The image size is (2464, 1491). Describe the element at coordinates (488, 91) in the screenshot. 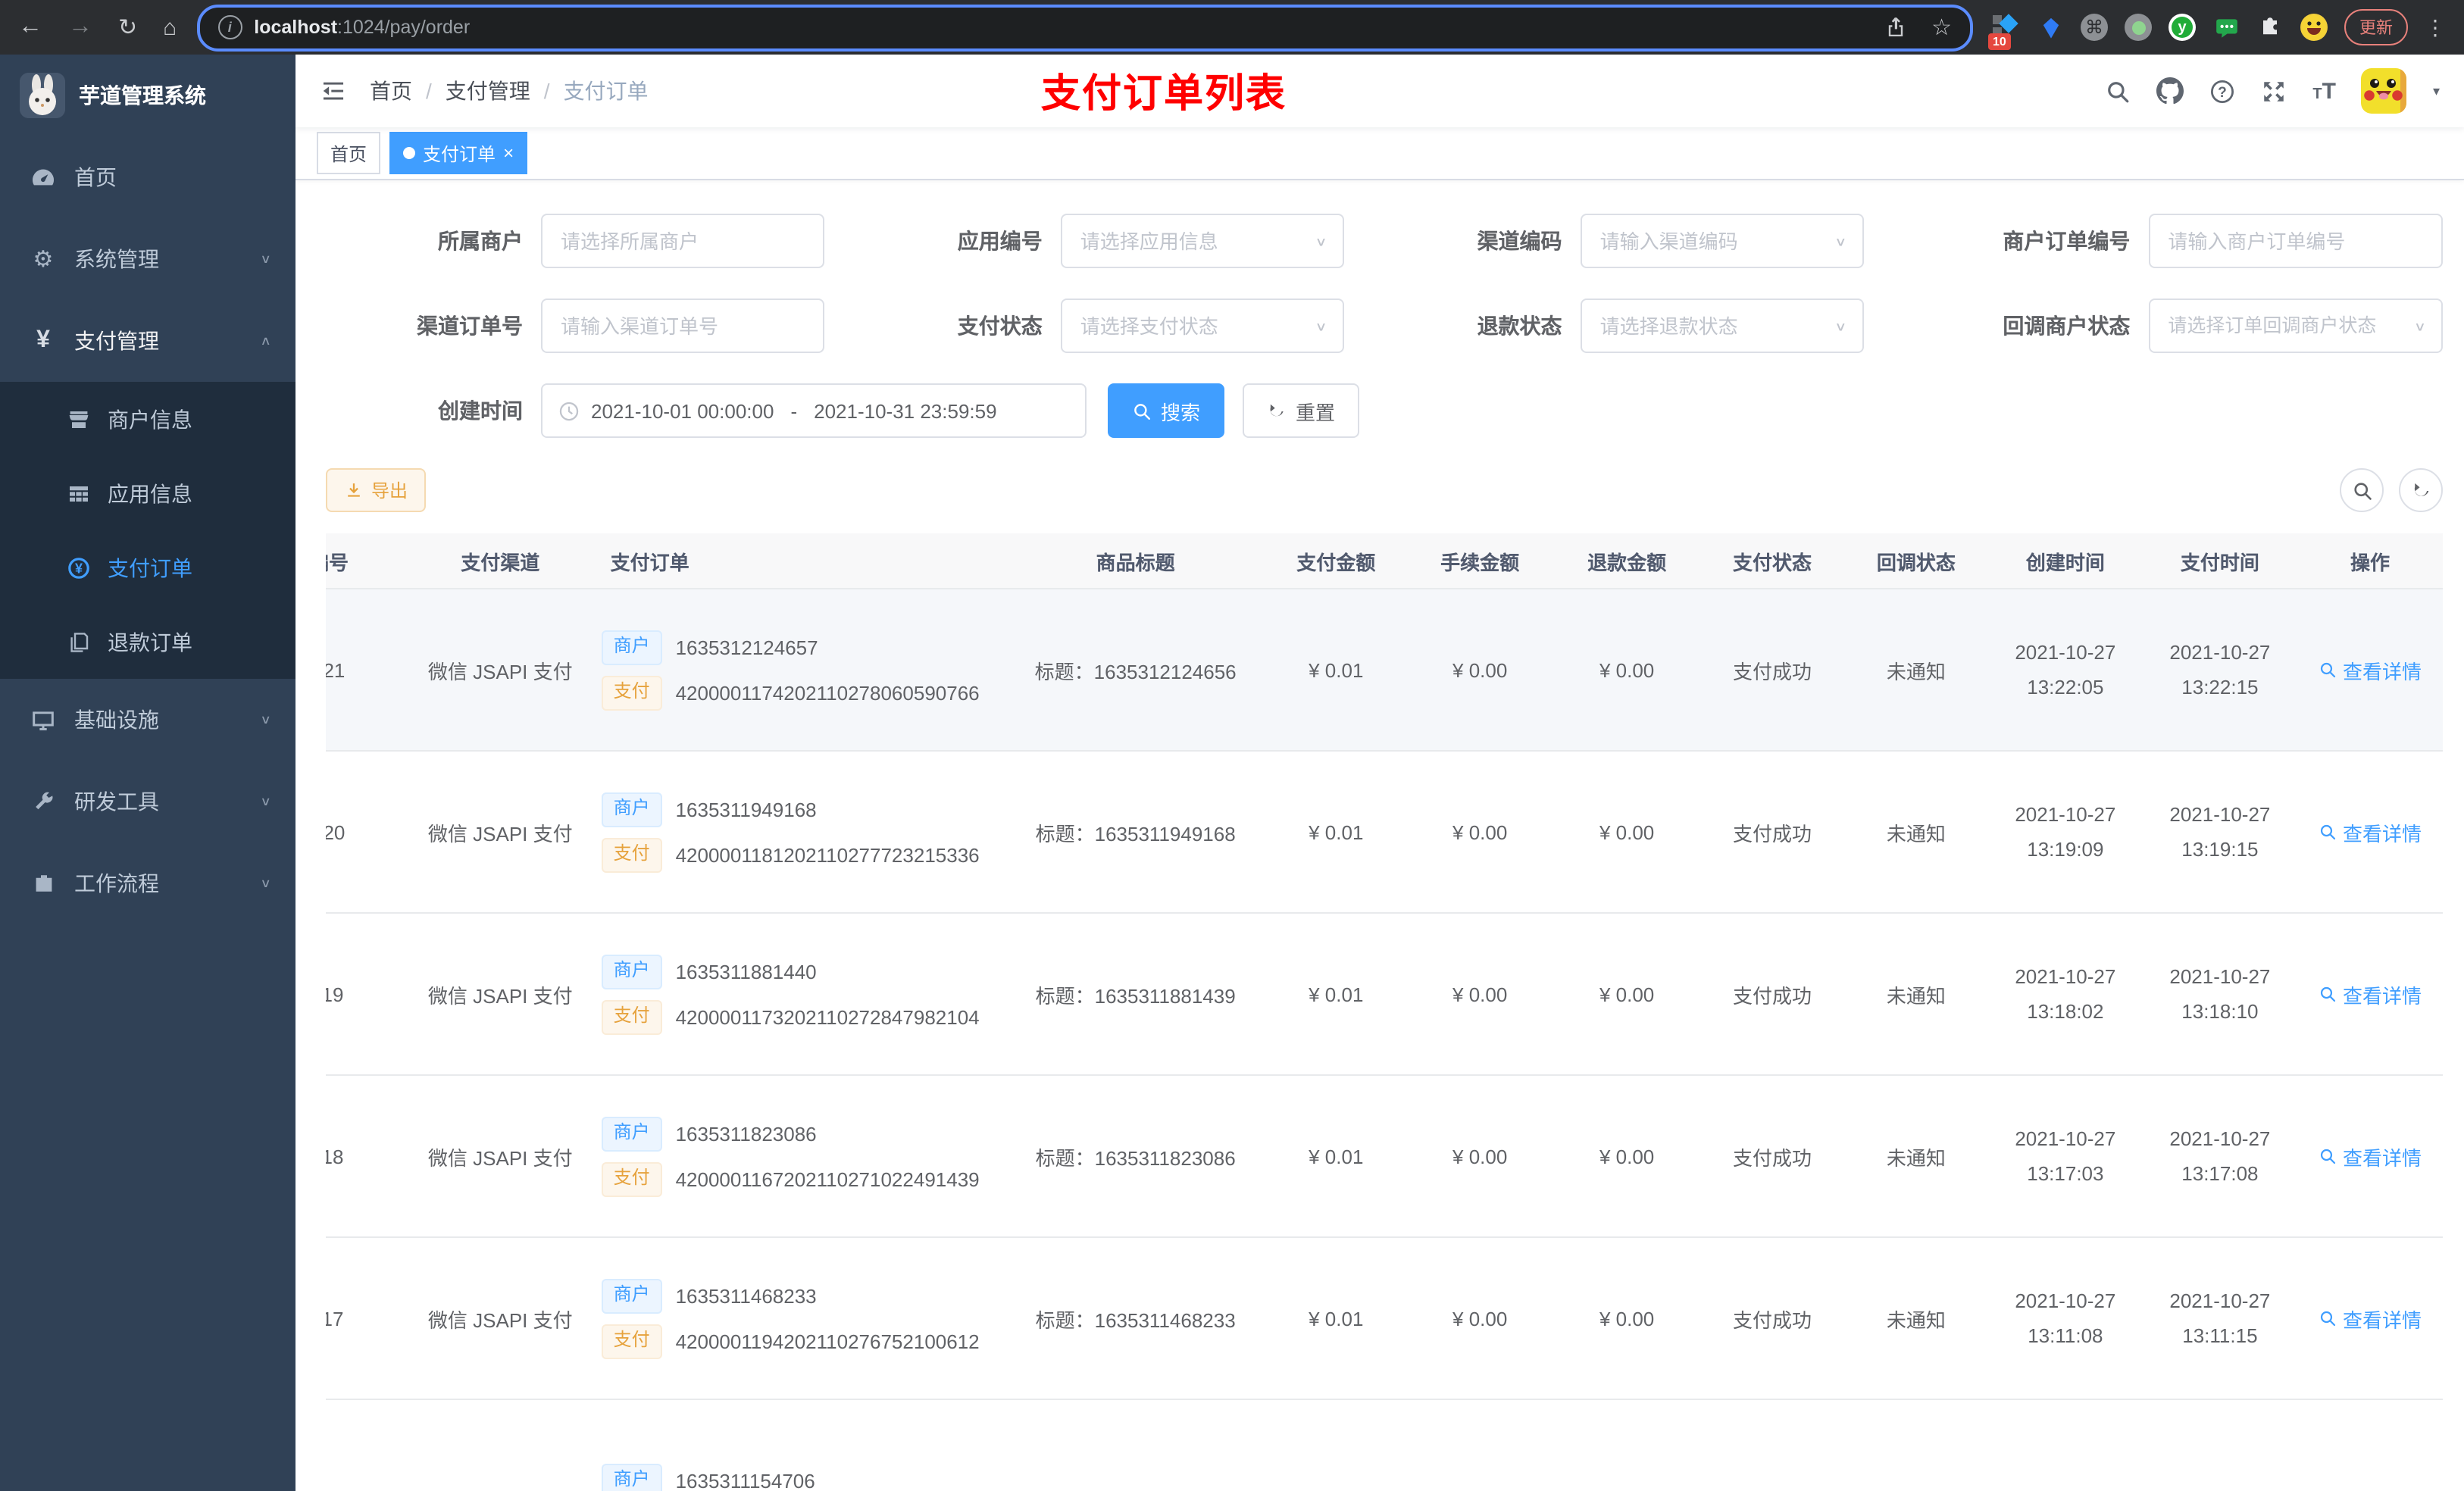

I see `breadcrumb-pay: 支付管理` at that location.